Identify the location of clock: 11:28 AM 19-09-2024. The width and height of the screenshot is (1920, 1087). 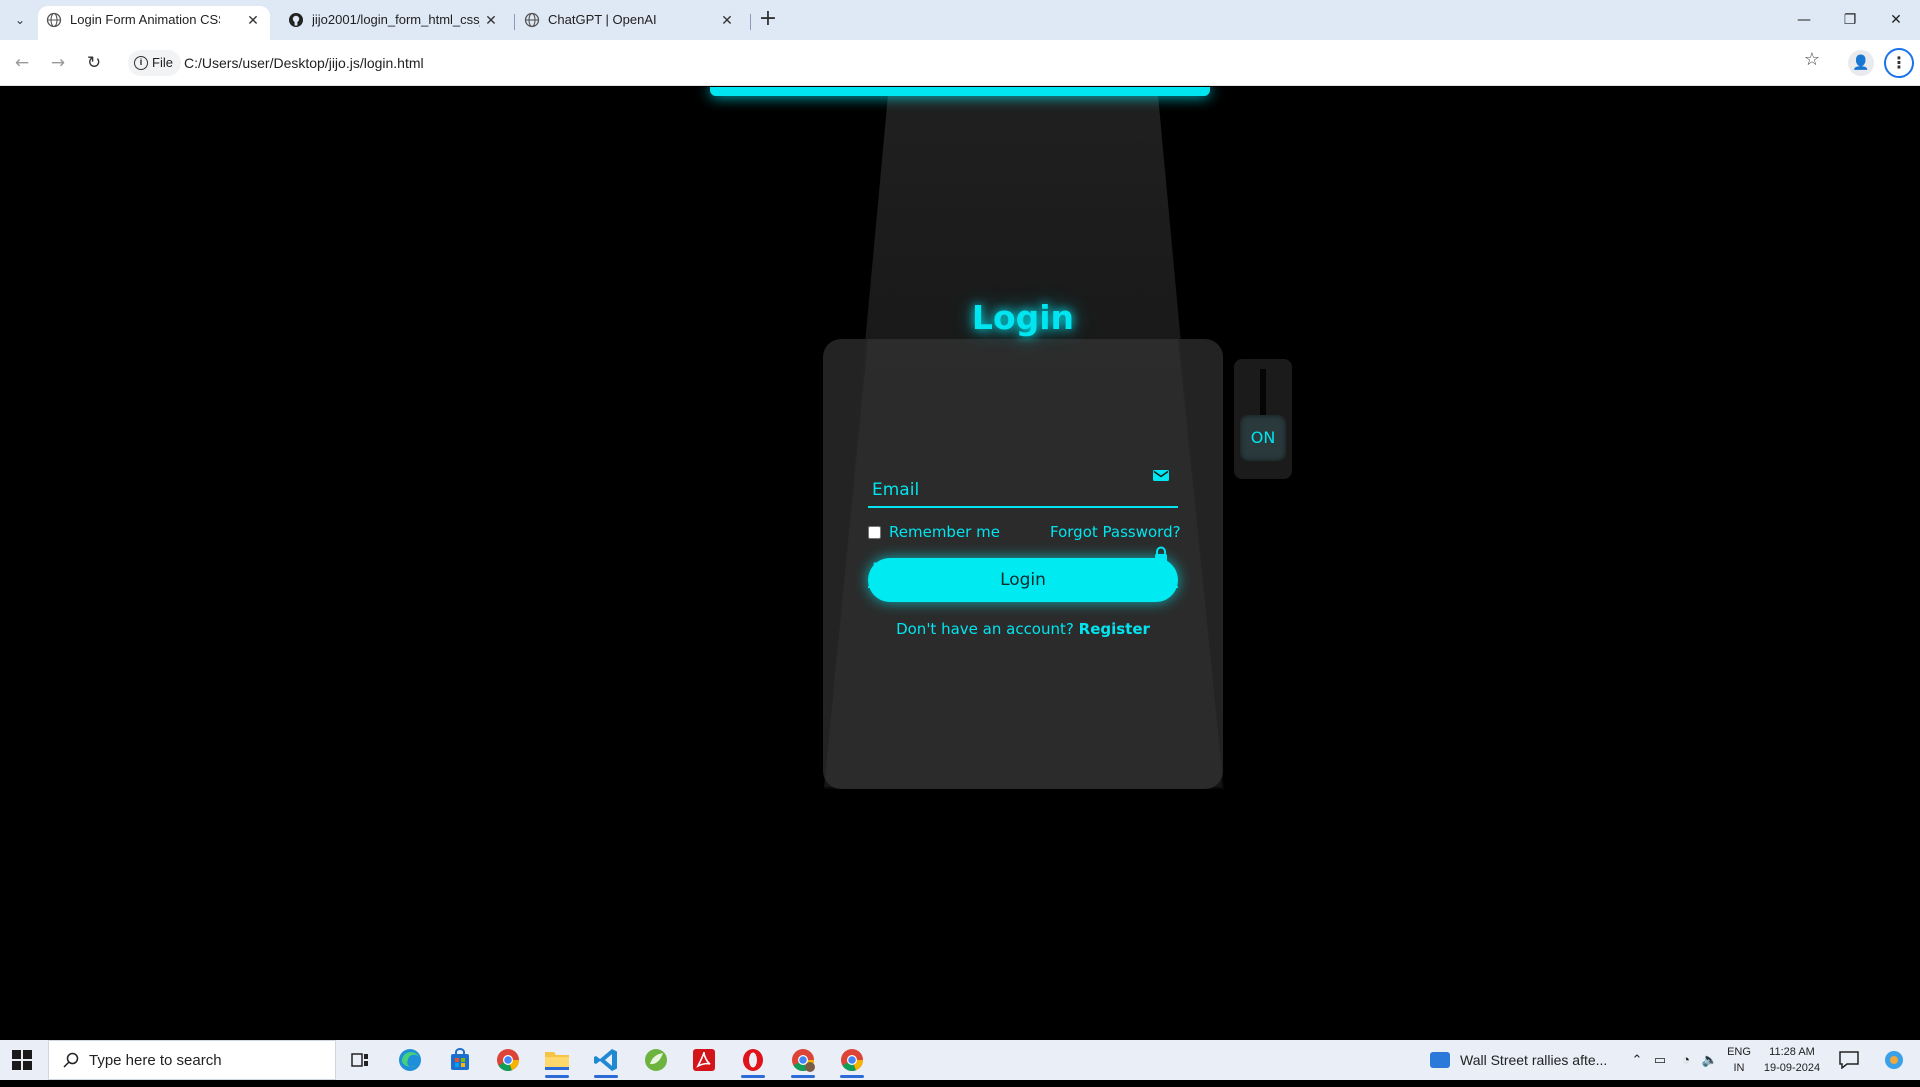
(1792, 1060).